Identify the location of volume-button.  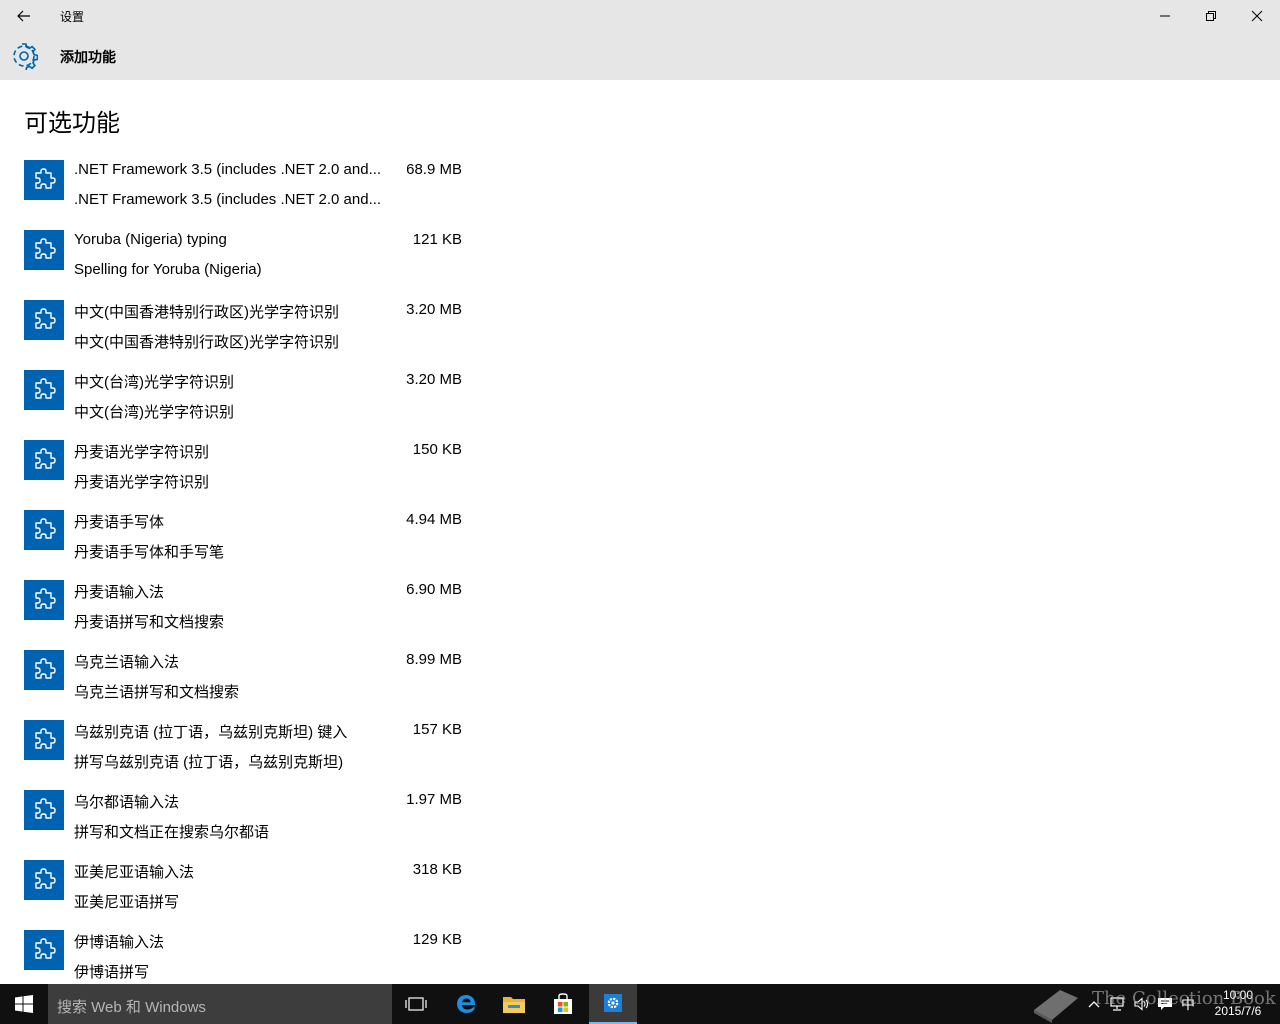
(1141, 1004).